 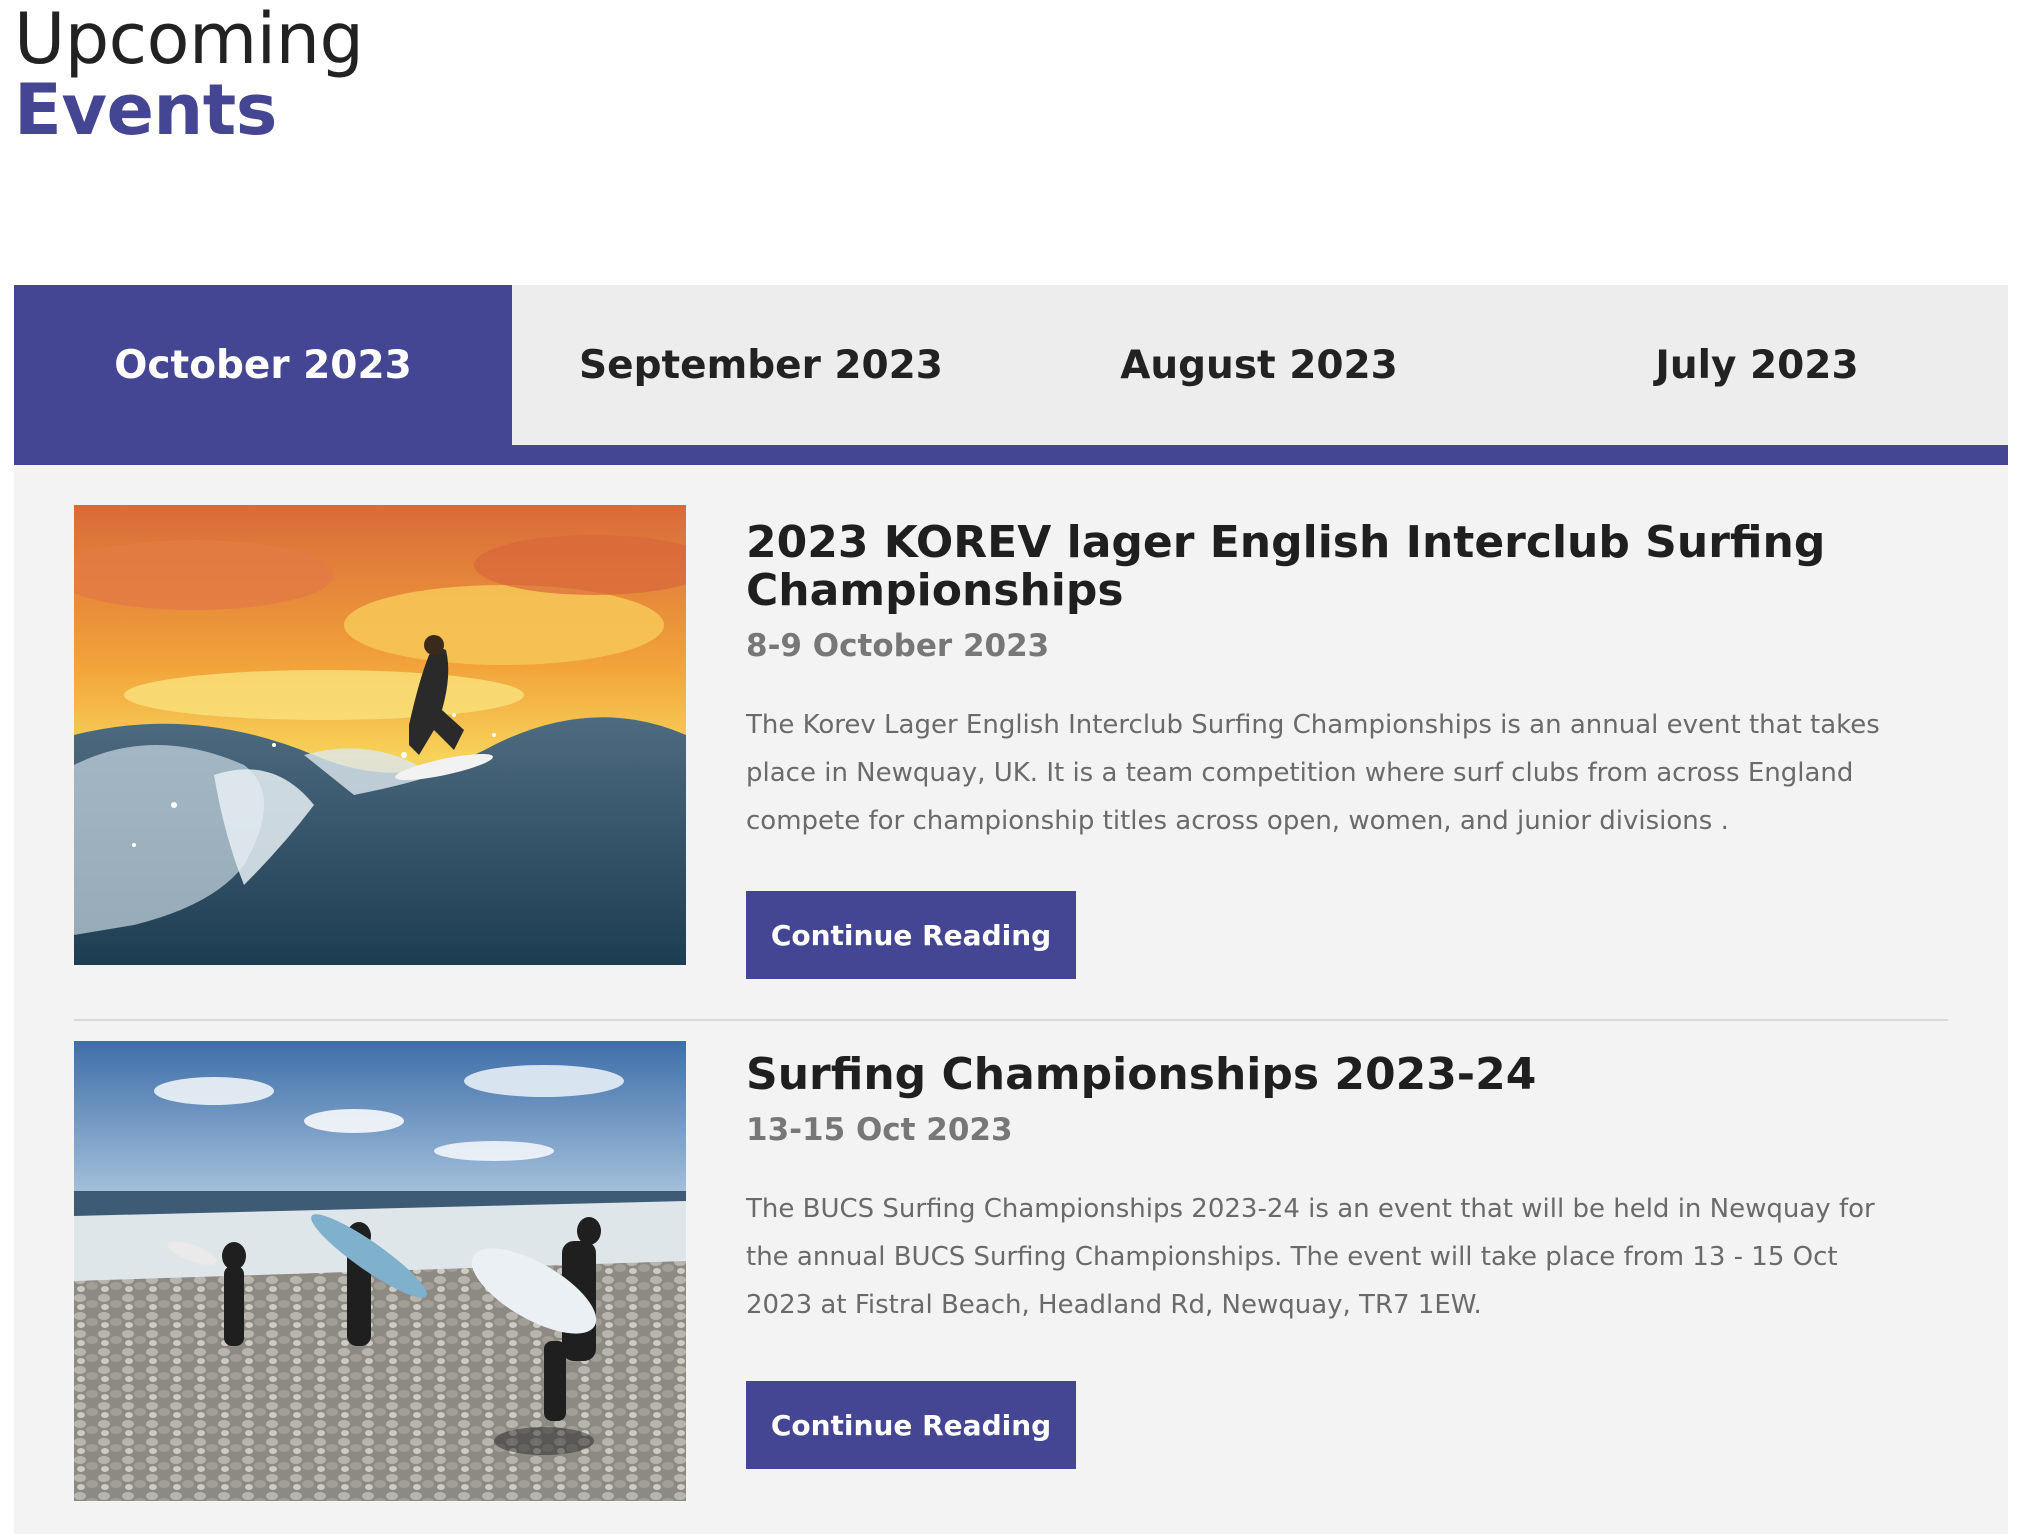 I want to click on event-date: 8-9 October 2023, so click(x=898, y=646).